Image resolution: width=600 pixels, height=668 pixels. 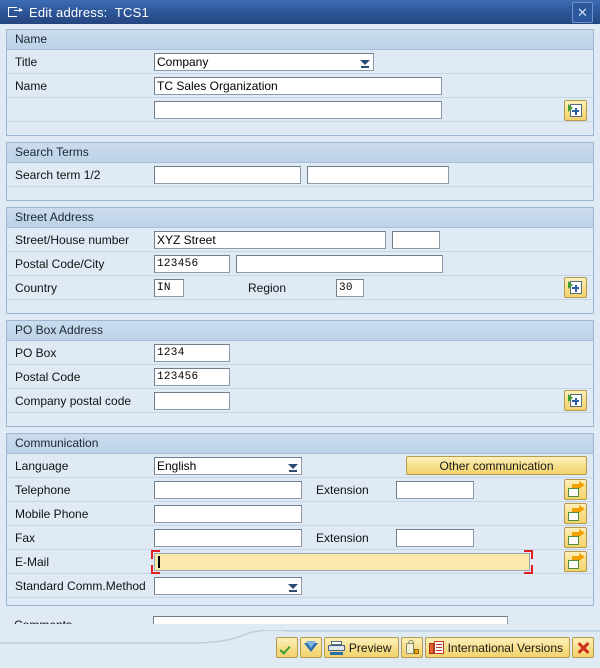 I want to click on company-postal-label: Company postal code, so click(x=73, y=400).